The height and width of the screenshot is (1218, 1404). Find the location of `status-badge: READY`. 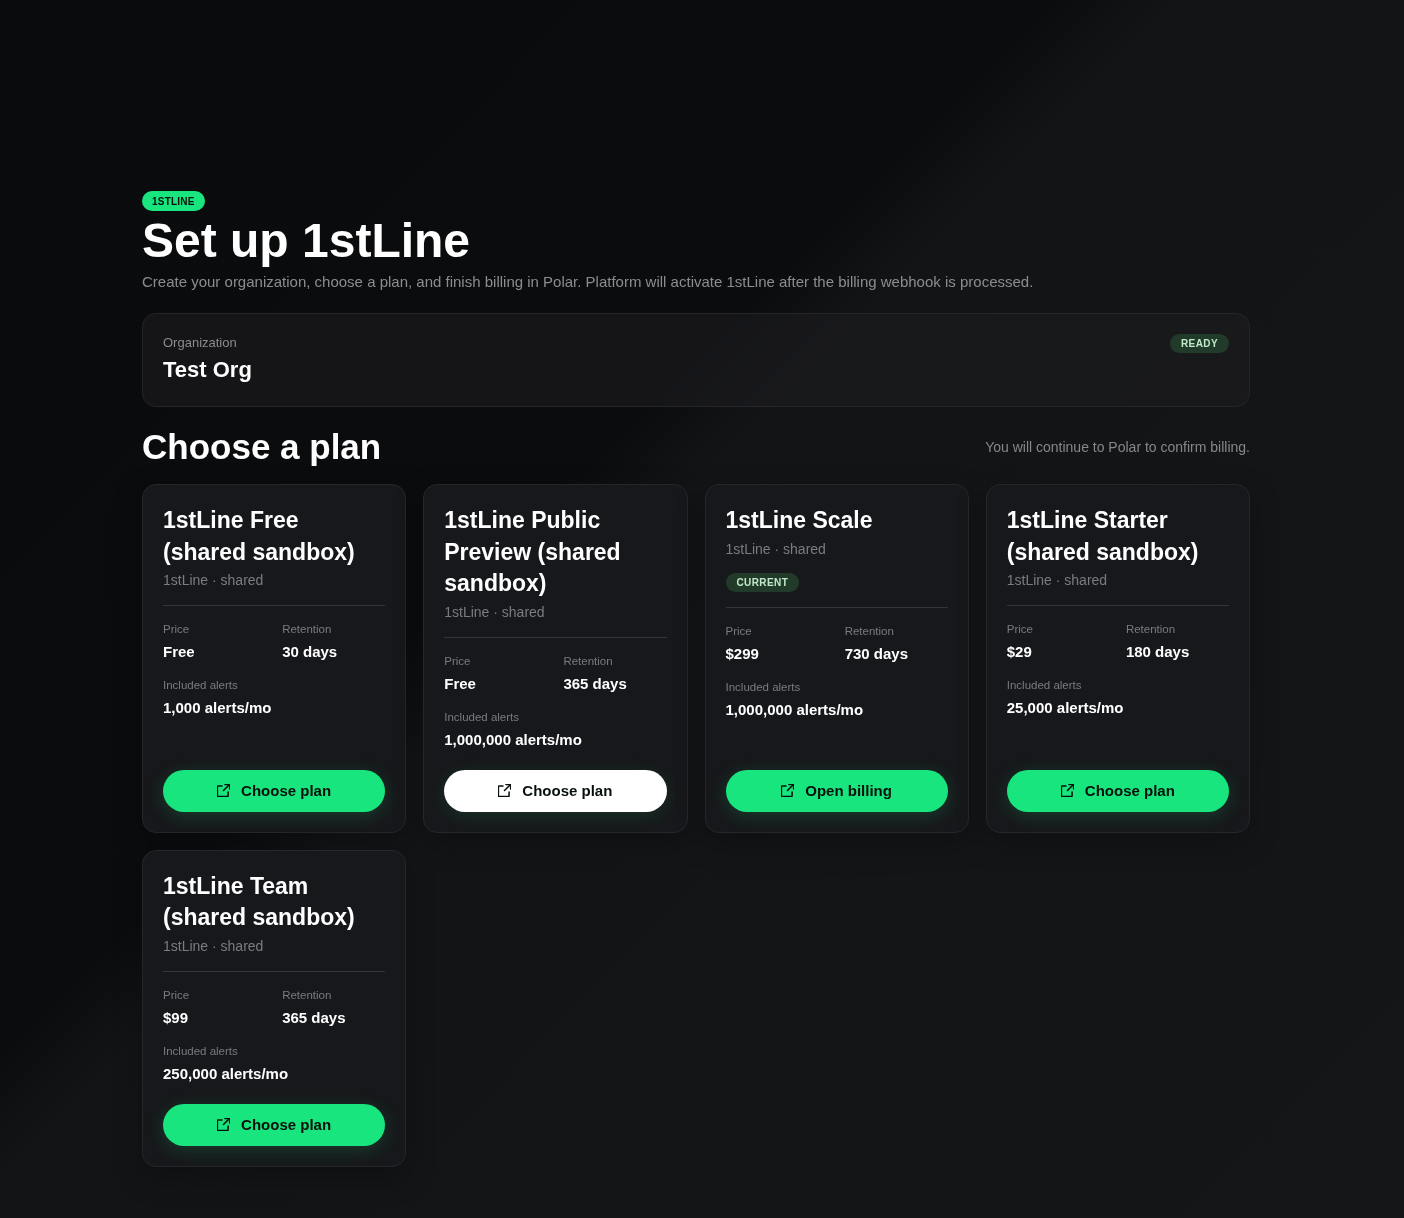

status-badge: READY is located at coordinates (1199, 343).